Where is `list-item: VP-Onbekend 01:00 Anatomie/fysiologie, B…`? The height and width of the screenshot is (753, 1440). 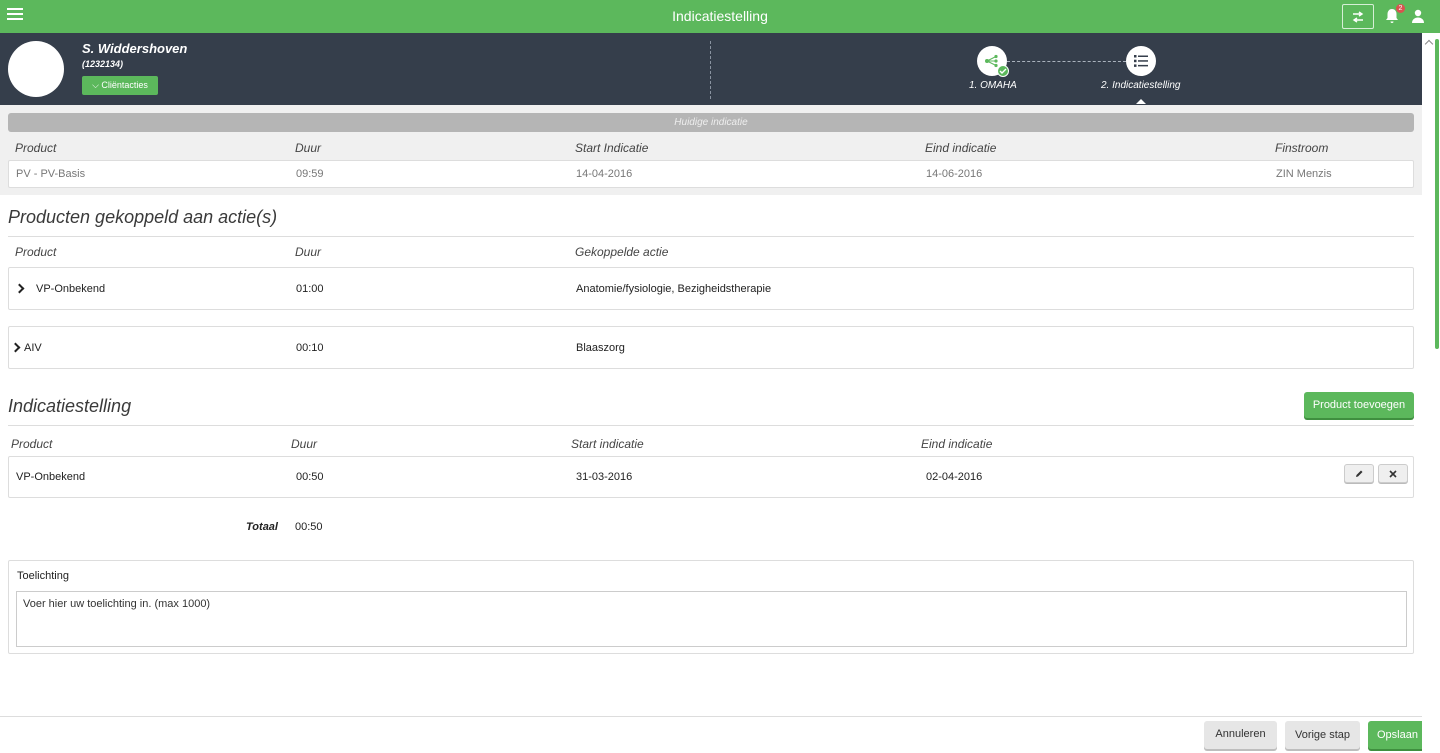 list-item: VP-Onbekend 01:00 Anatomie/fysiologie, B… is located at coordinates (711, 288).